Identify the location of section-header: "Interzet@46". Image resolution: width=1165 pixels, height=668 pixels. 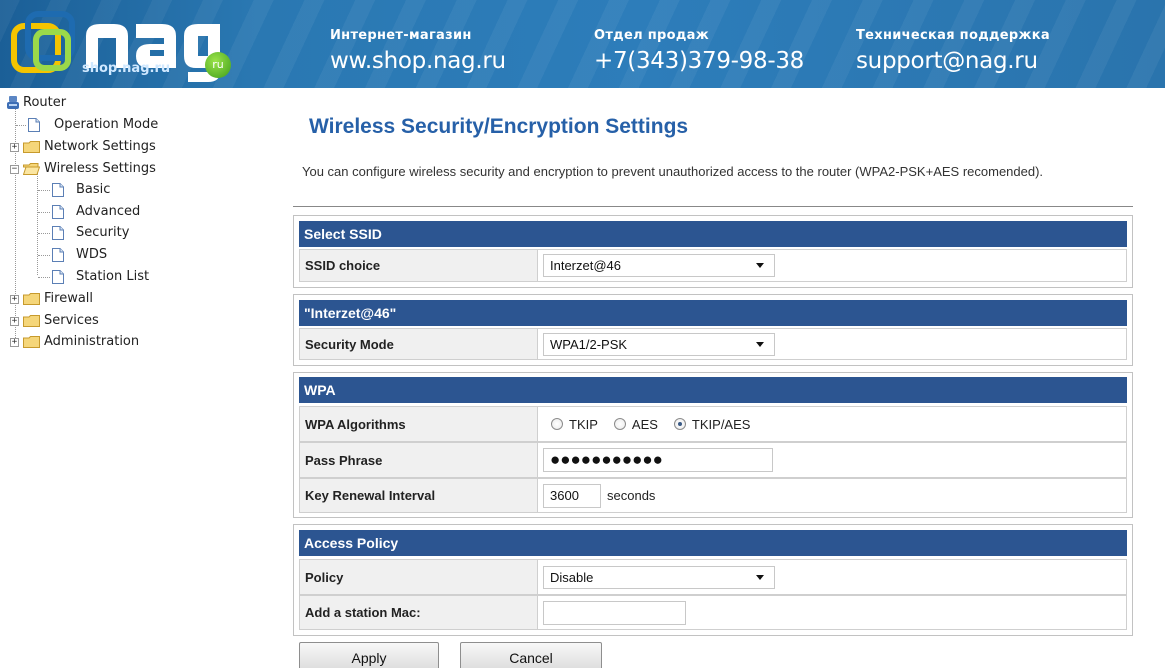
(713, 313).